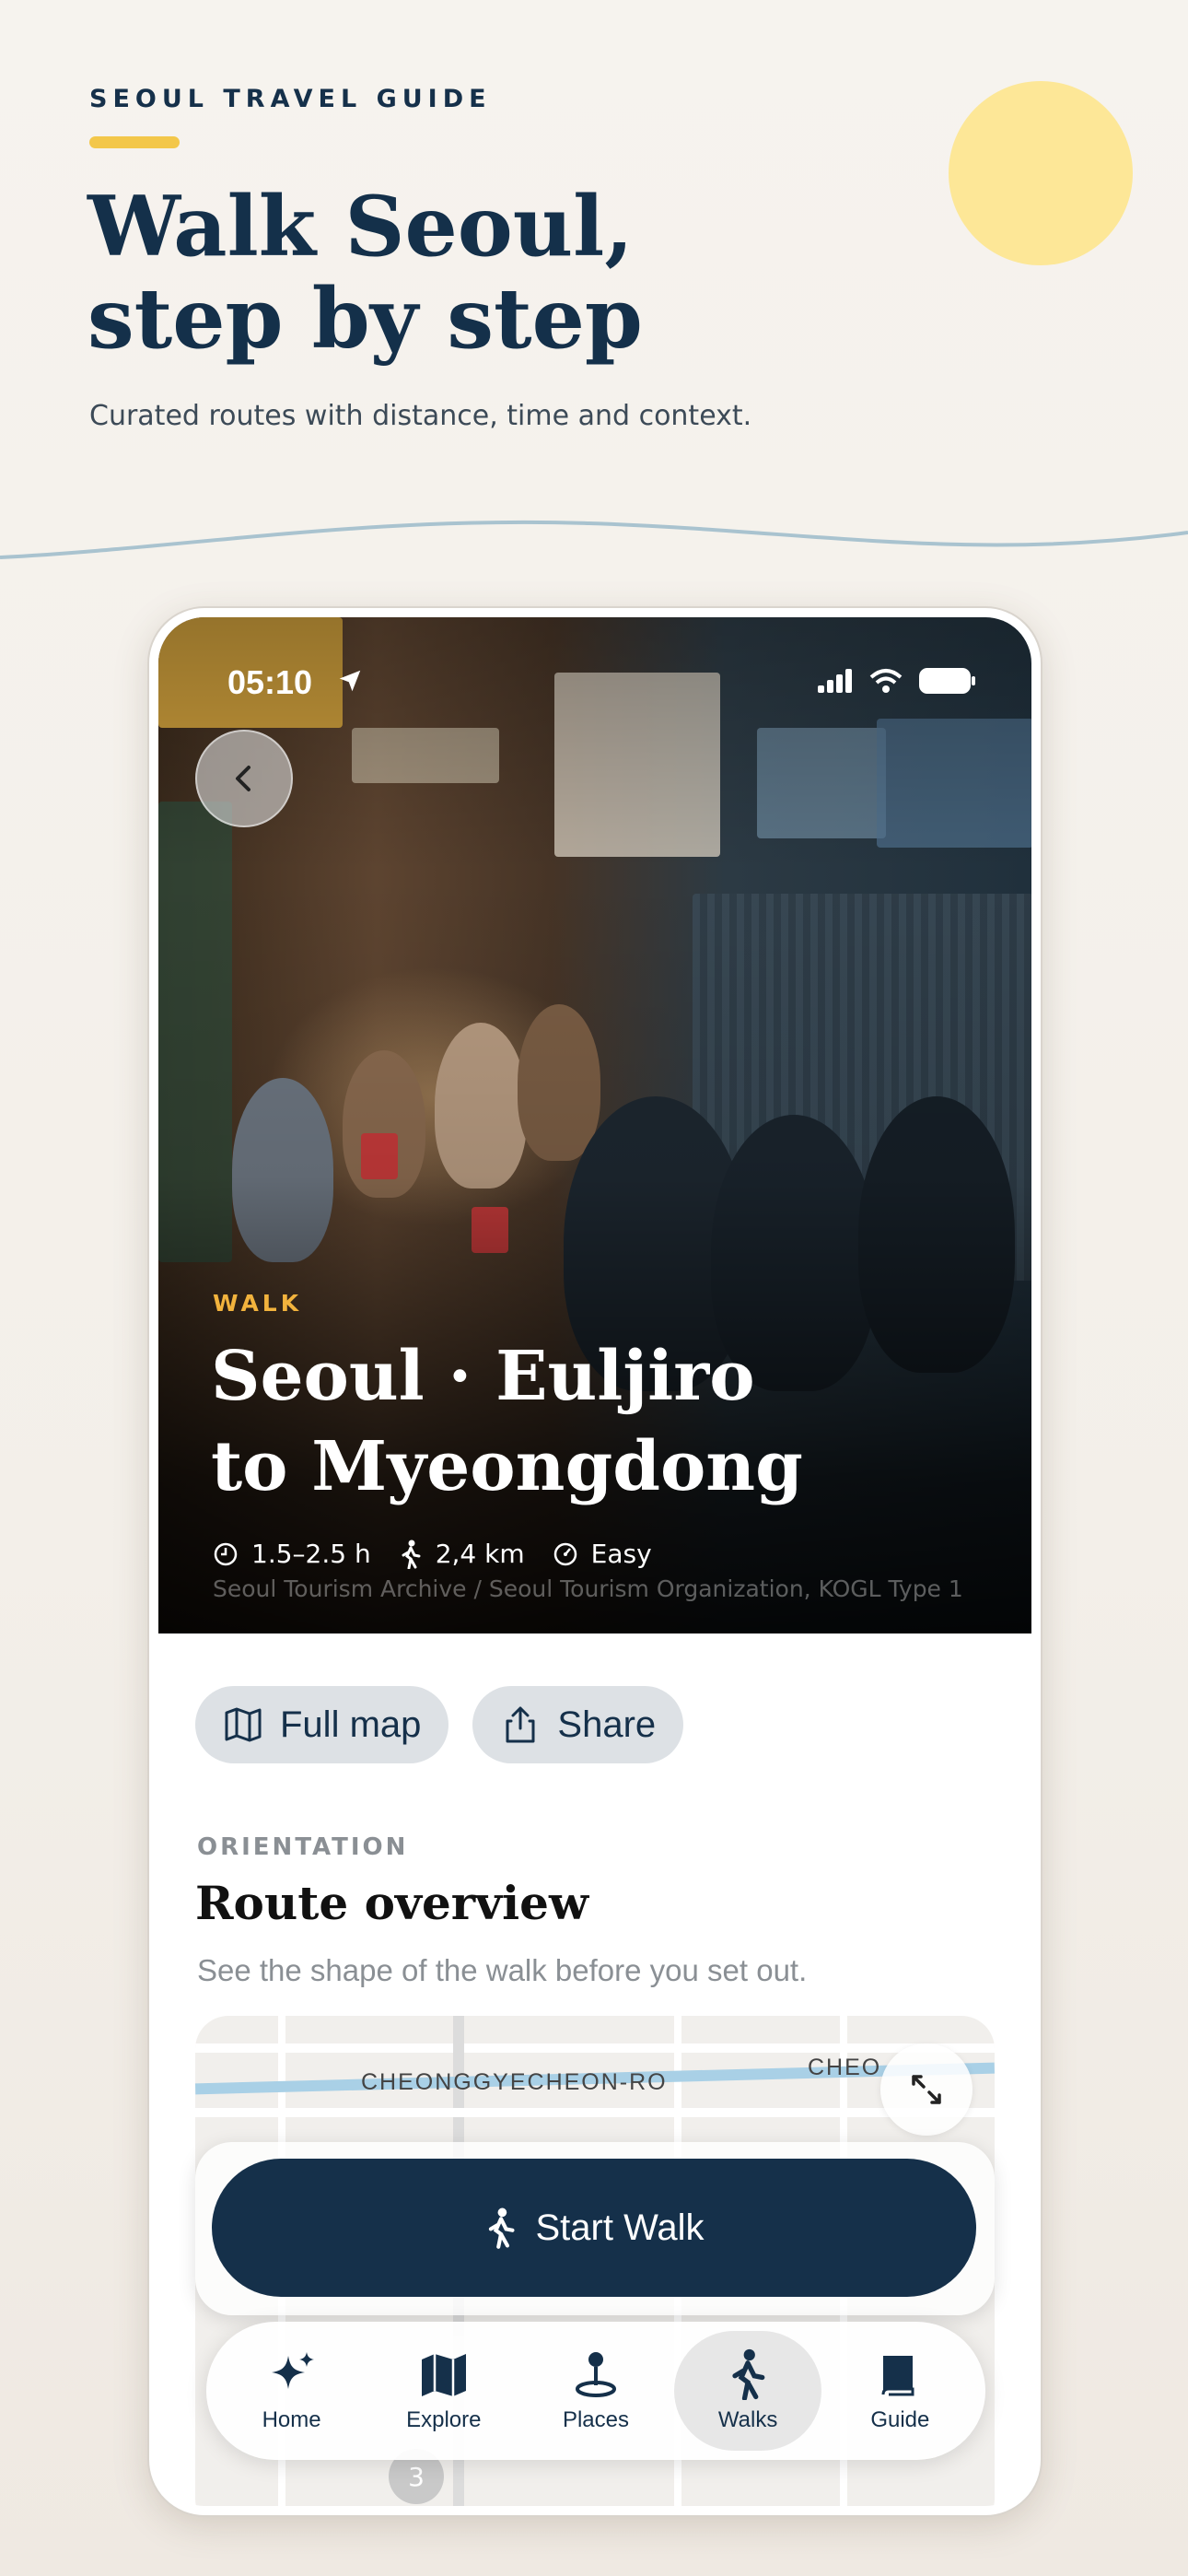 Image resolution: width=1188 pixels, height=2576 pixels. I want to click on start-walk-button: Start Walk, so click(594, 2228).